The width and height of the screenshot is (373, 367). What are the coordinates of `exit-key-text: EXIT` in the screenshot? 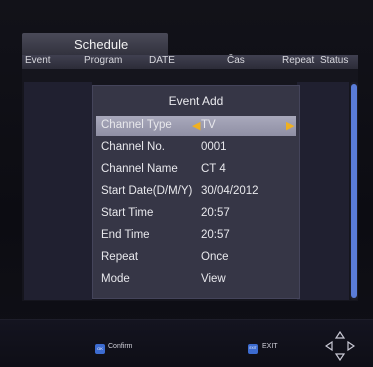 It's located at (253, 348).